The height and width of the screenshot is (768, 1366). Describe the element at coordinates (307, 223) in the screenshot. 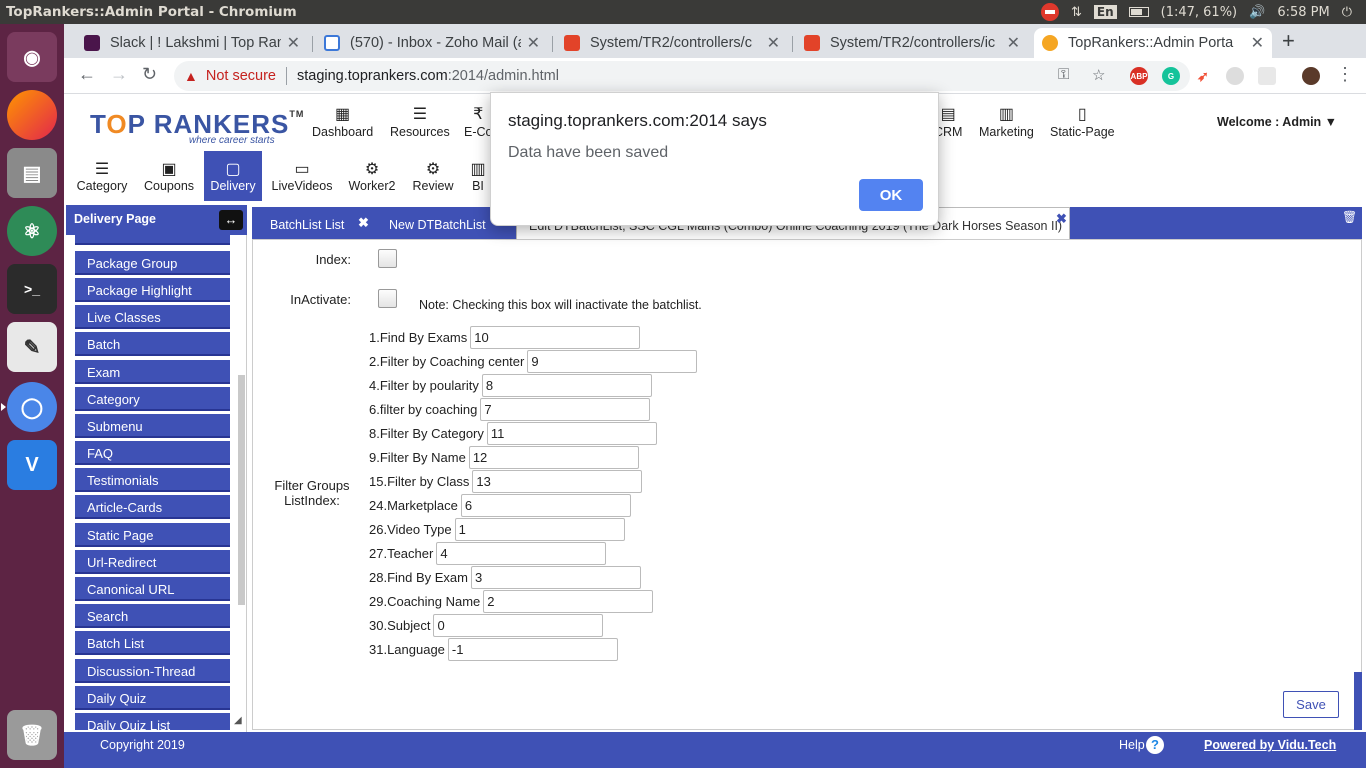

I see `tab-batchlist-list: BatchList List` at that location.